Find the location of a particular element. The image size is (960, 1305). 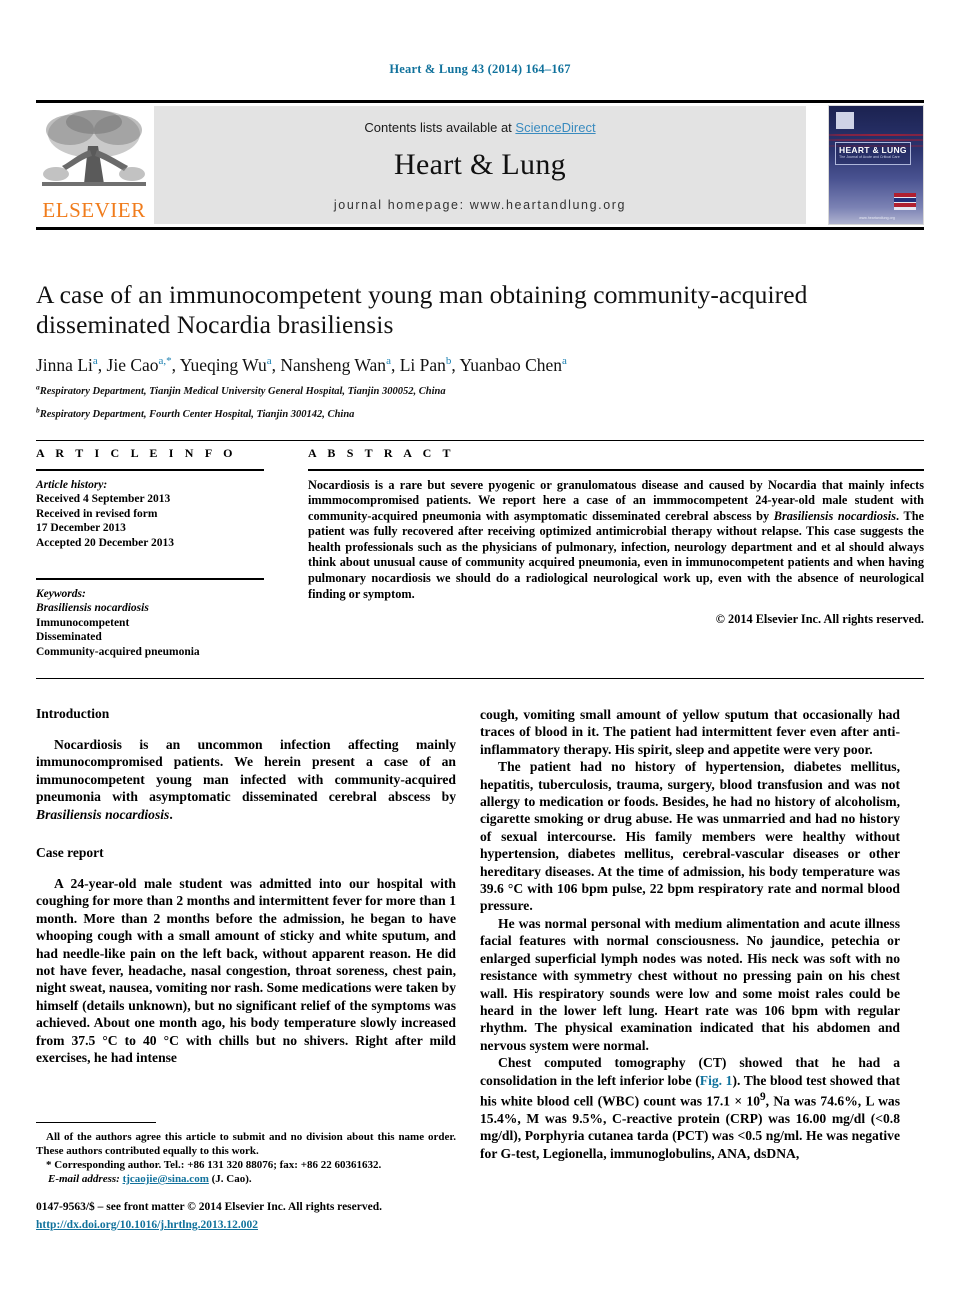

article-info-rule is located at coordinates (150, 470).